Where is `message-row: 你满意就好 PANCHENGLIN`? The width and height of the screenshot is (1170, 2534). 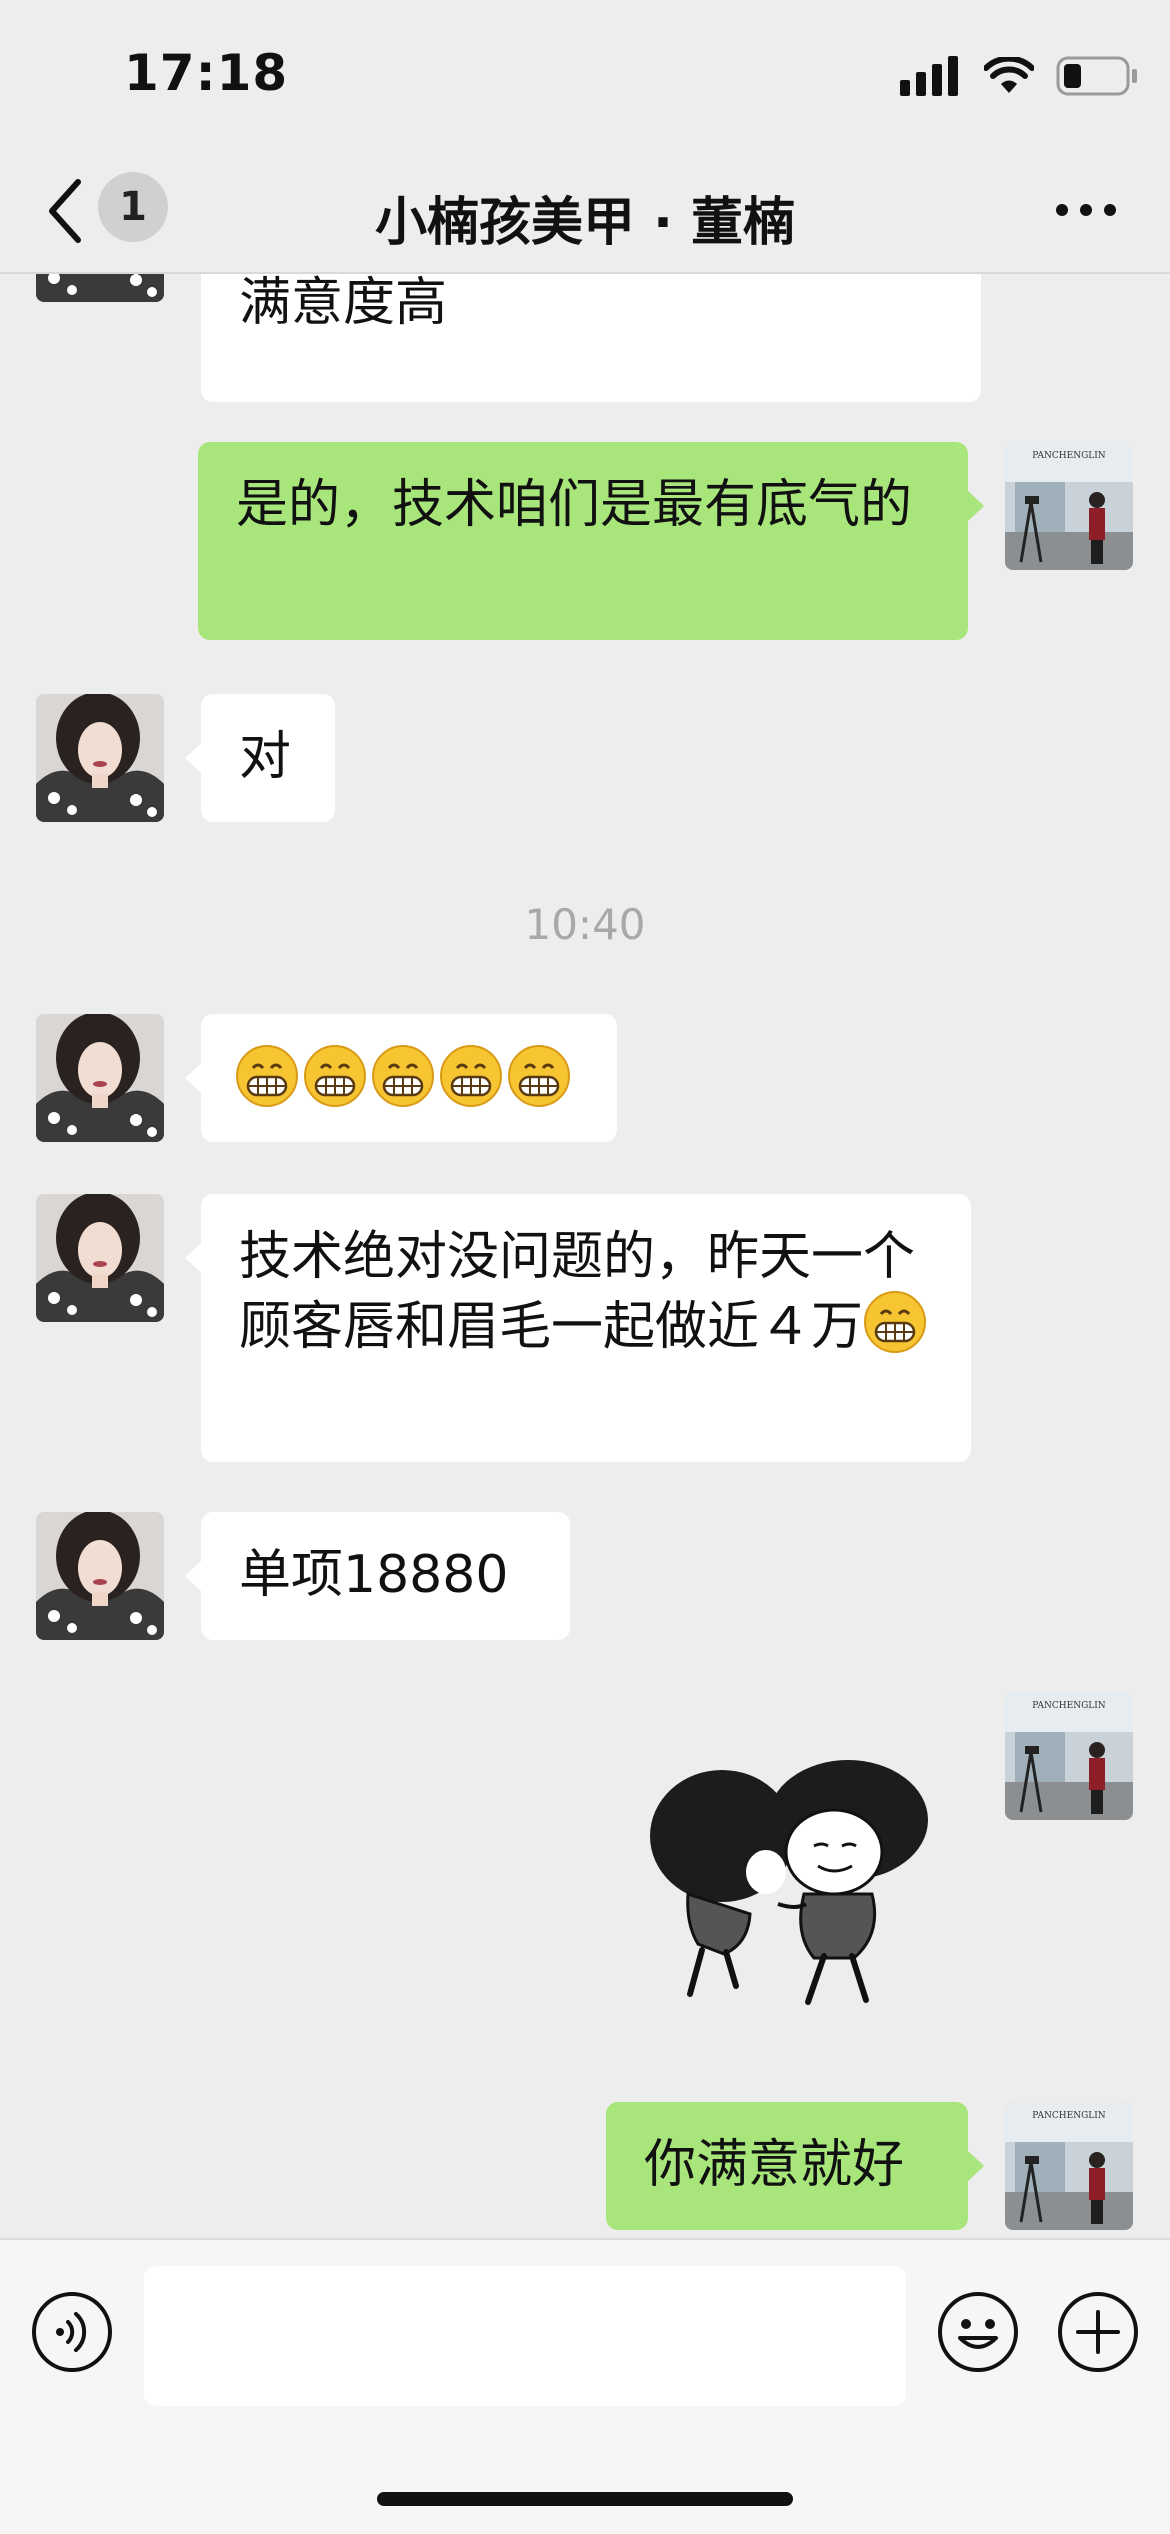
message-row: 你满意就好 PANCHENGLIN is located at coordinates (585, 2167).